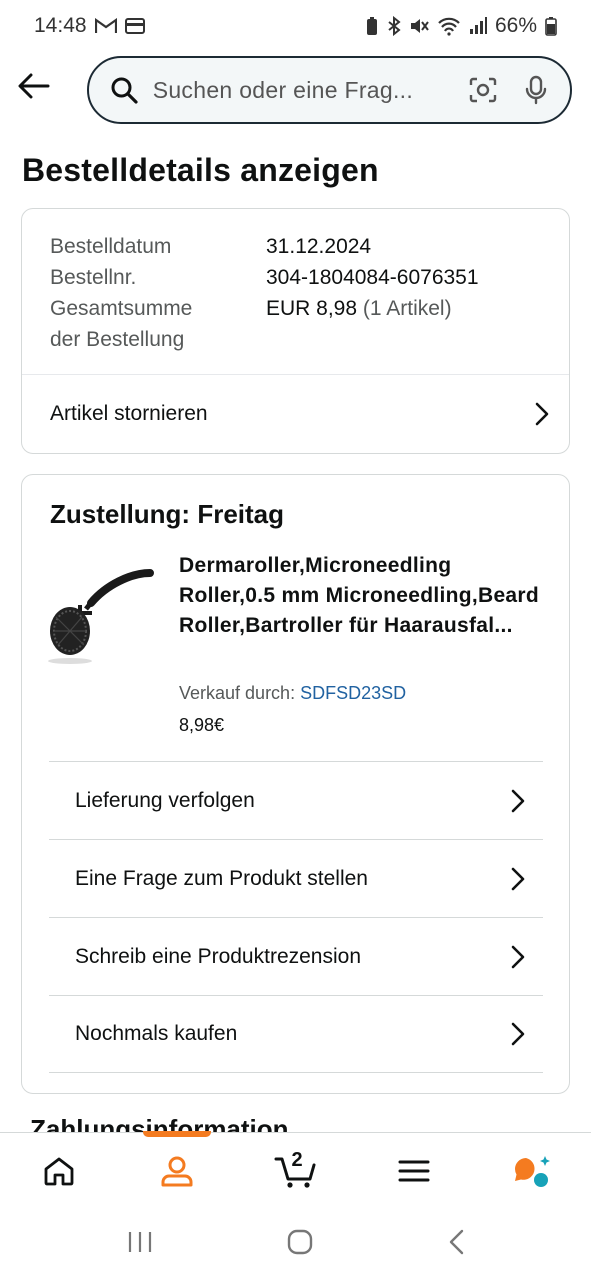  I want to click on search-bar, so click(329, 90).